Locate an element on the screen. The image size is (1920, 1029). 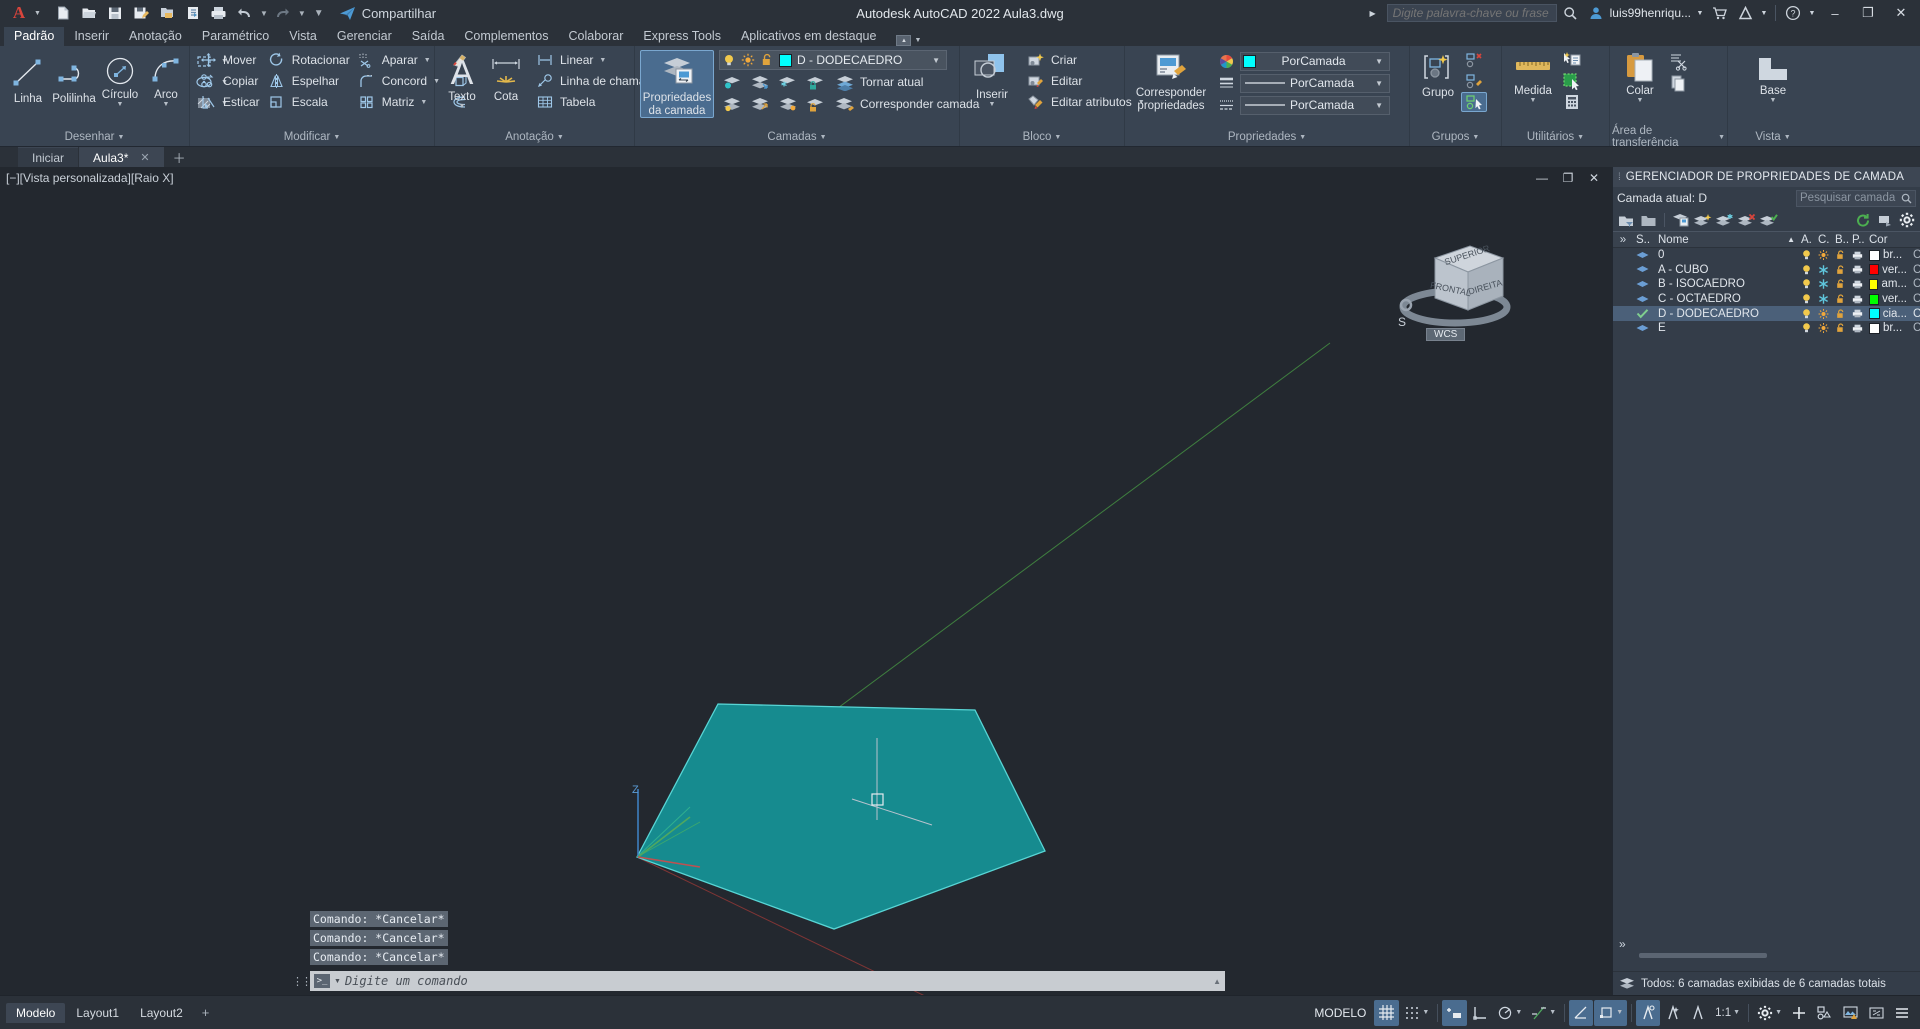
account-avatar-icon is located at coordinates (1596, 13).